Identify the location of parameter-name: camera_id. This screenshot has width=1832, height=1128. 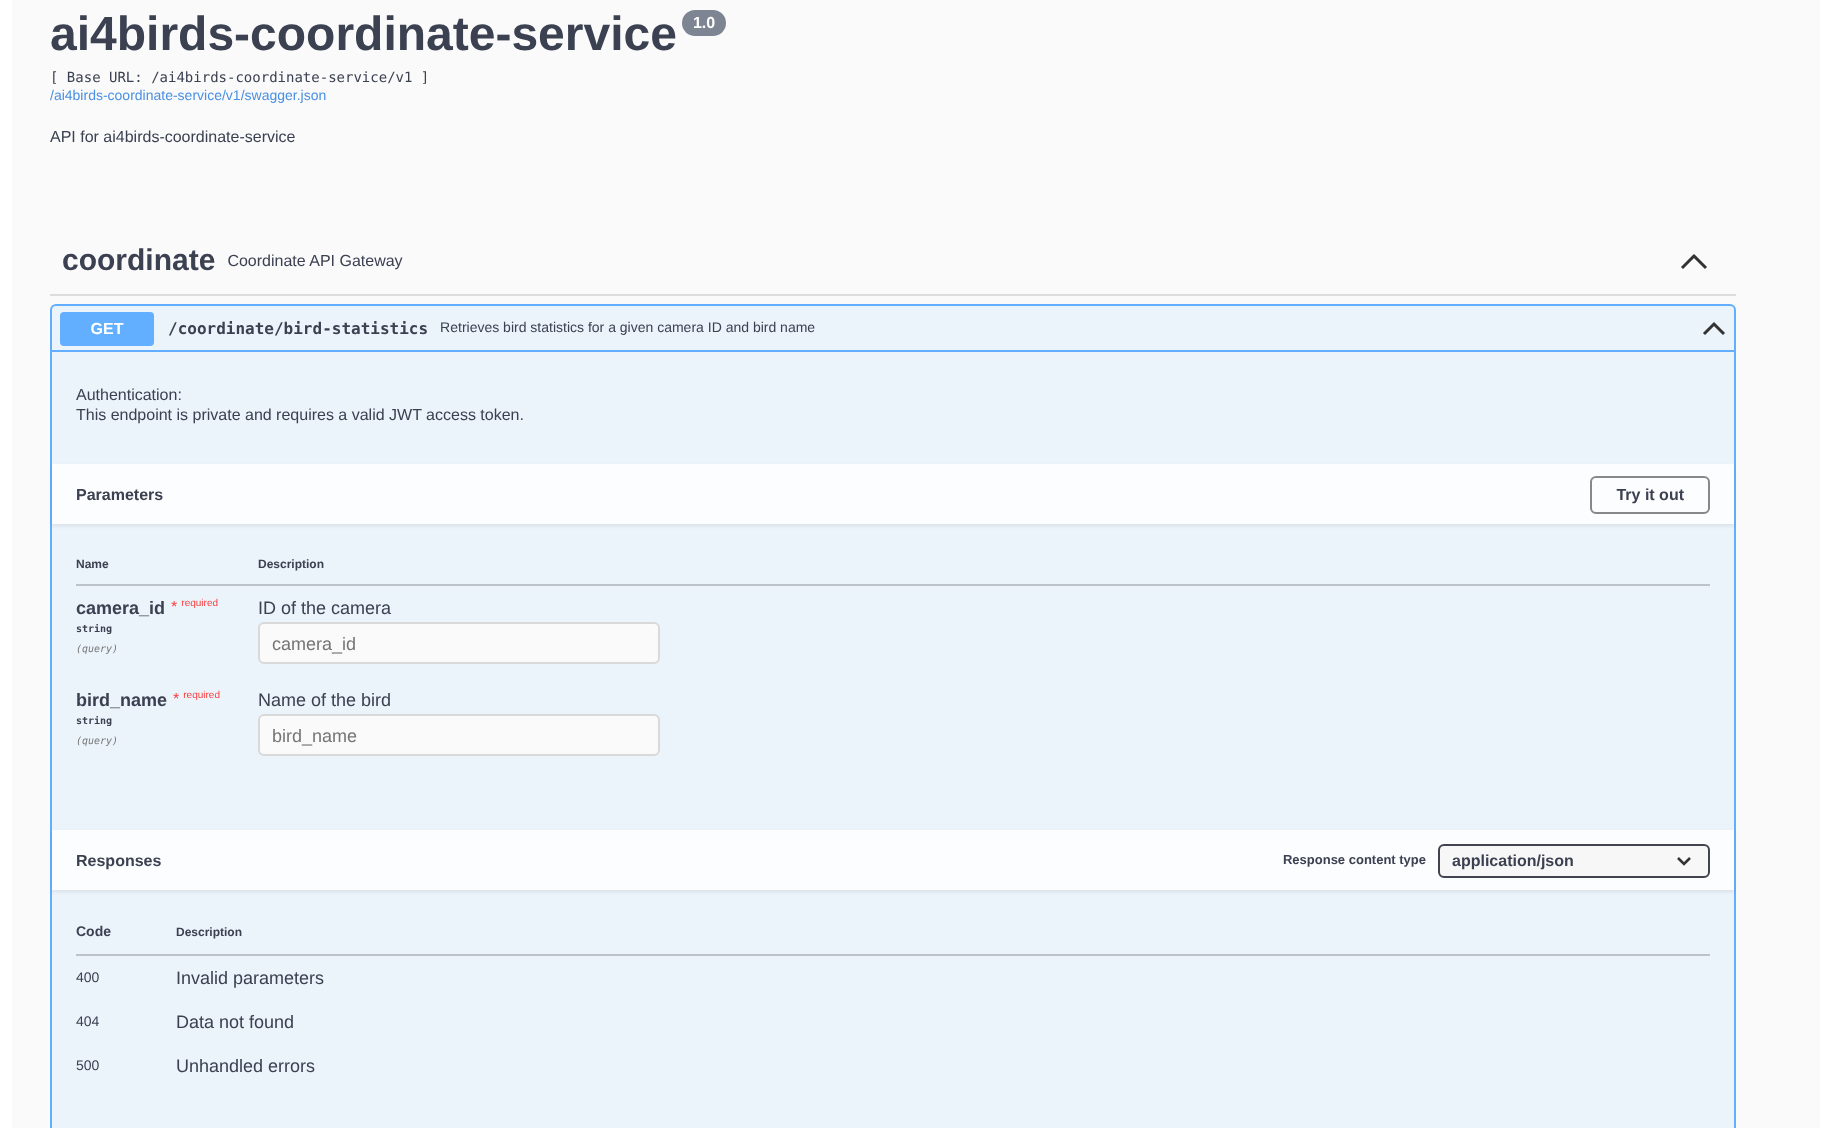
(121, 608).